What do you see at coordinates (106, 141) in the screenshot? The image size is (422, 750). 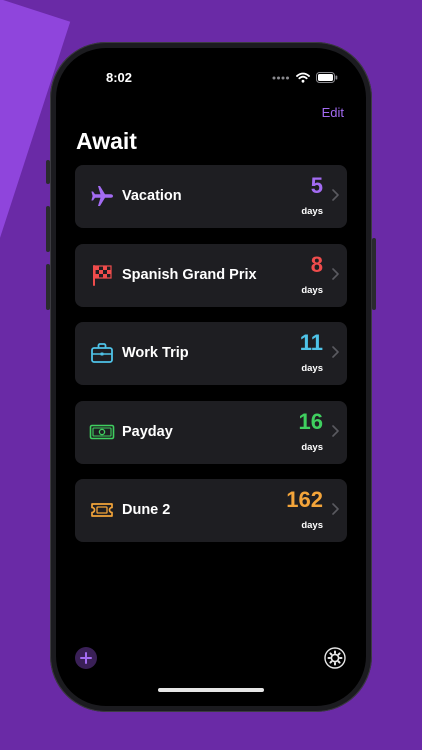 I see `page-title: Await` at bounding box center [106, 141].